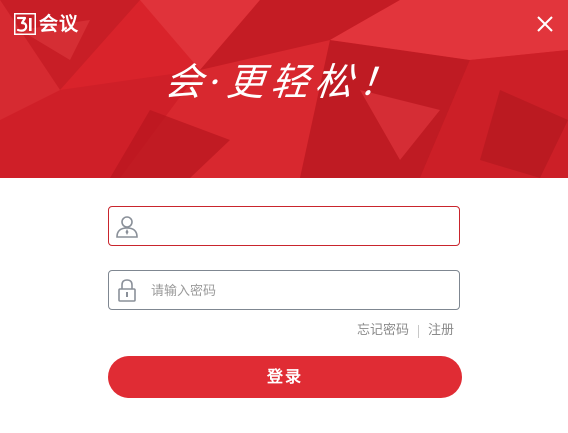 The image size is (568, 433). Describe the element at coordinates (383, 331) in the screenshot. I see `forgot-password-link: 忘记密码` at that location.